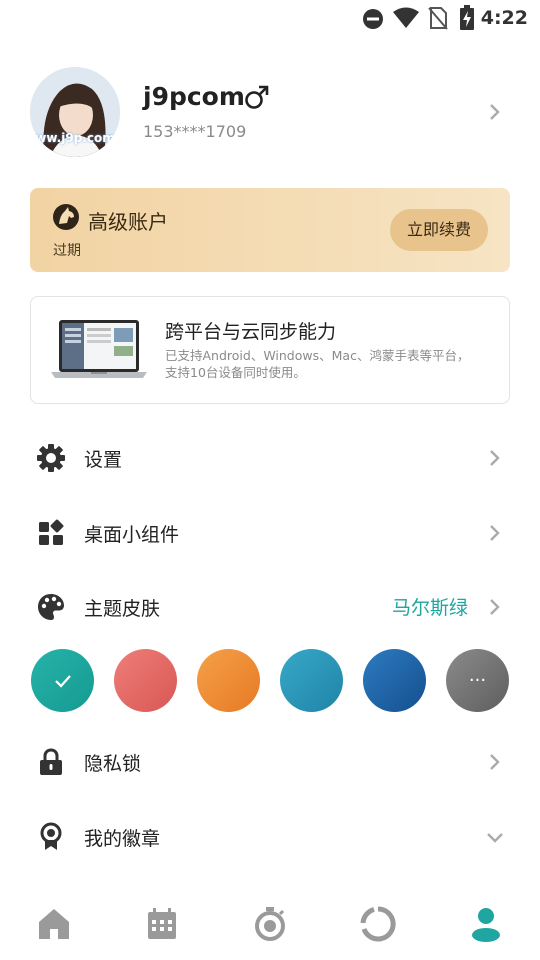  What do you see at coordinates (311, 680) in the screenshot?
I see `swatch-blue` at bounding box center [311, 680].